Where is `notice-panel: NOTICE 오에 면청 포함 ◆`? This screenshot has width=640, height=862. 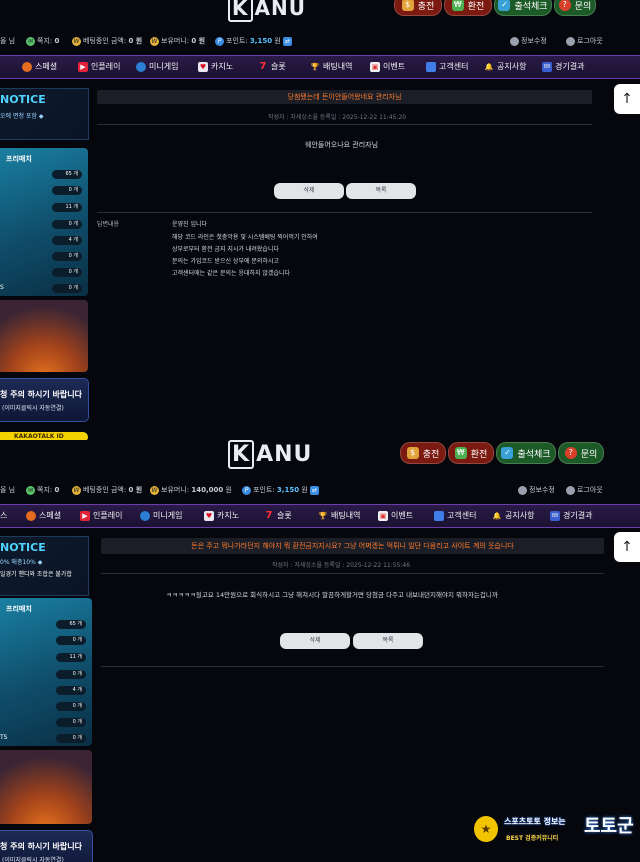 notice-panel: NOTICE 오에 면청 포함 ◆ is located at coordinates (44, 114).